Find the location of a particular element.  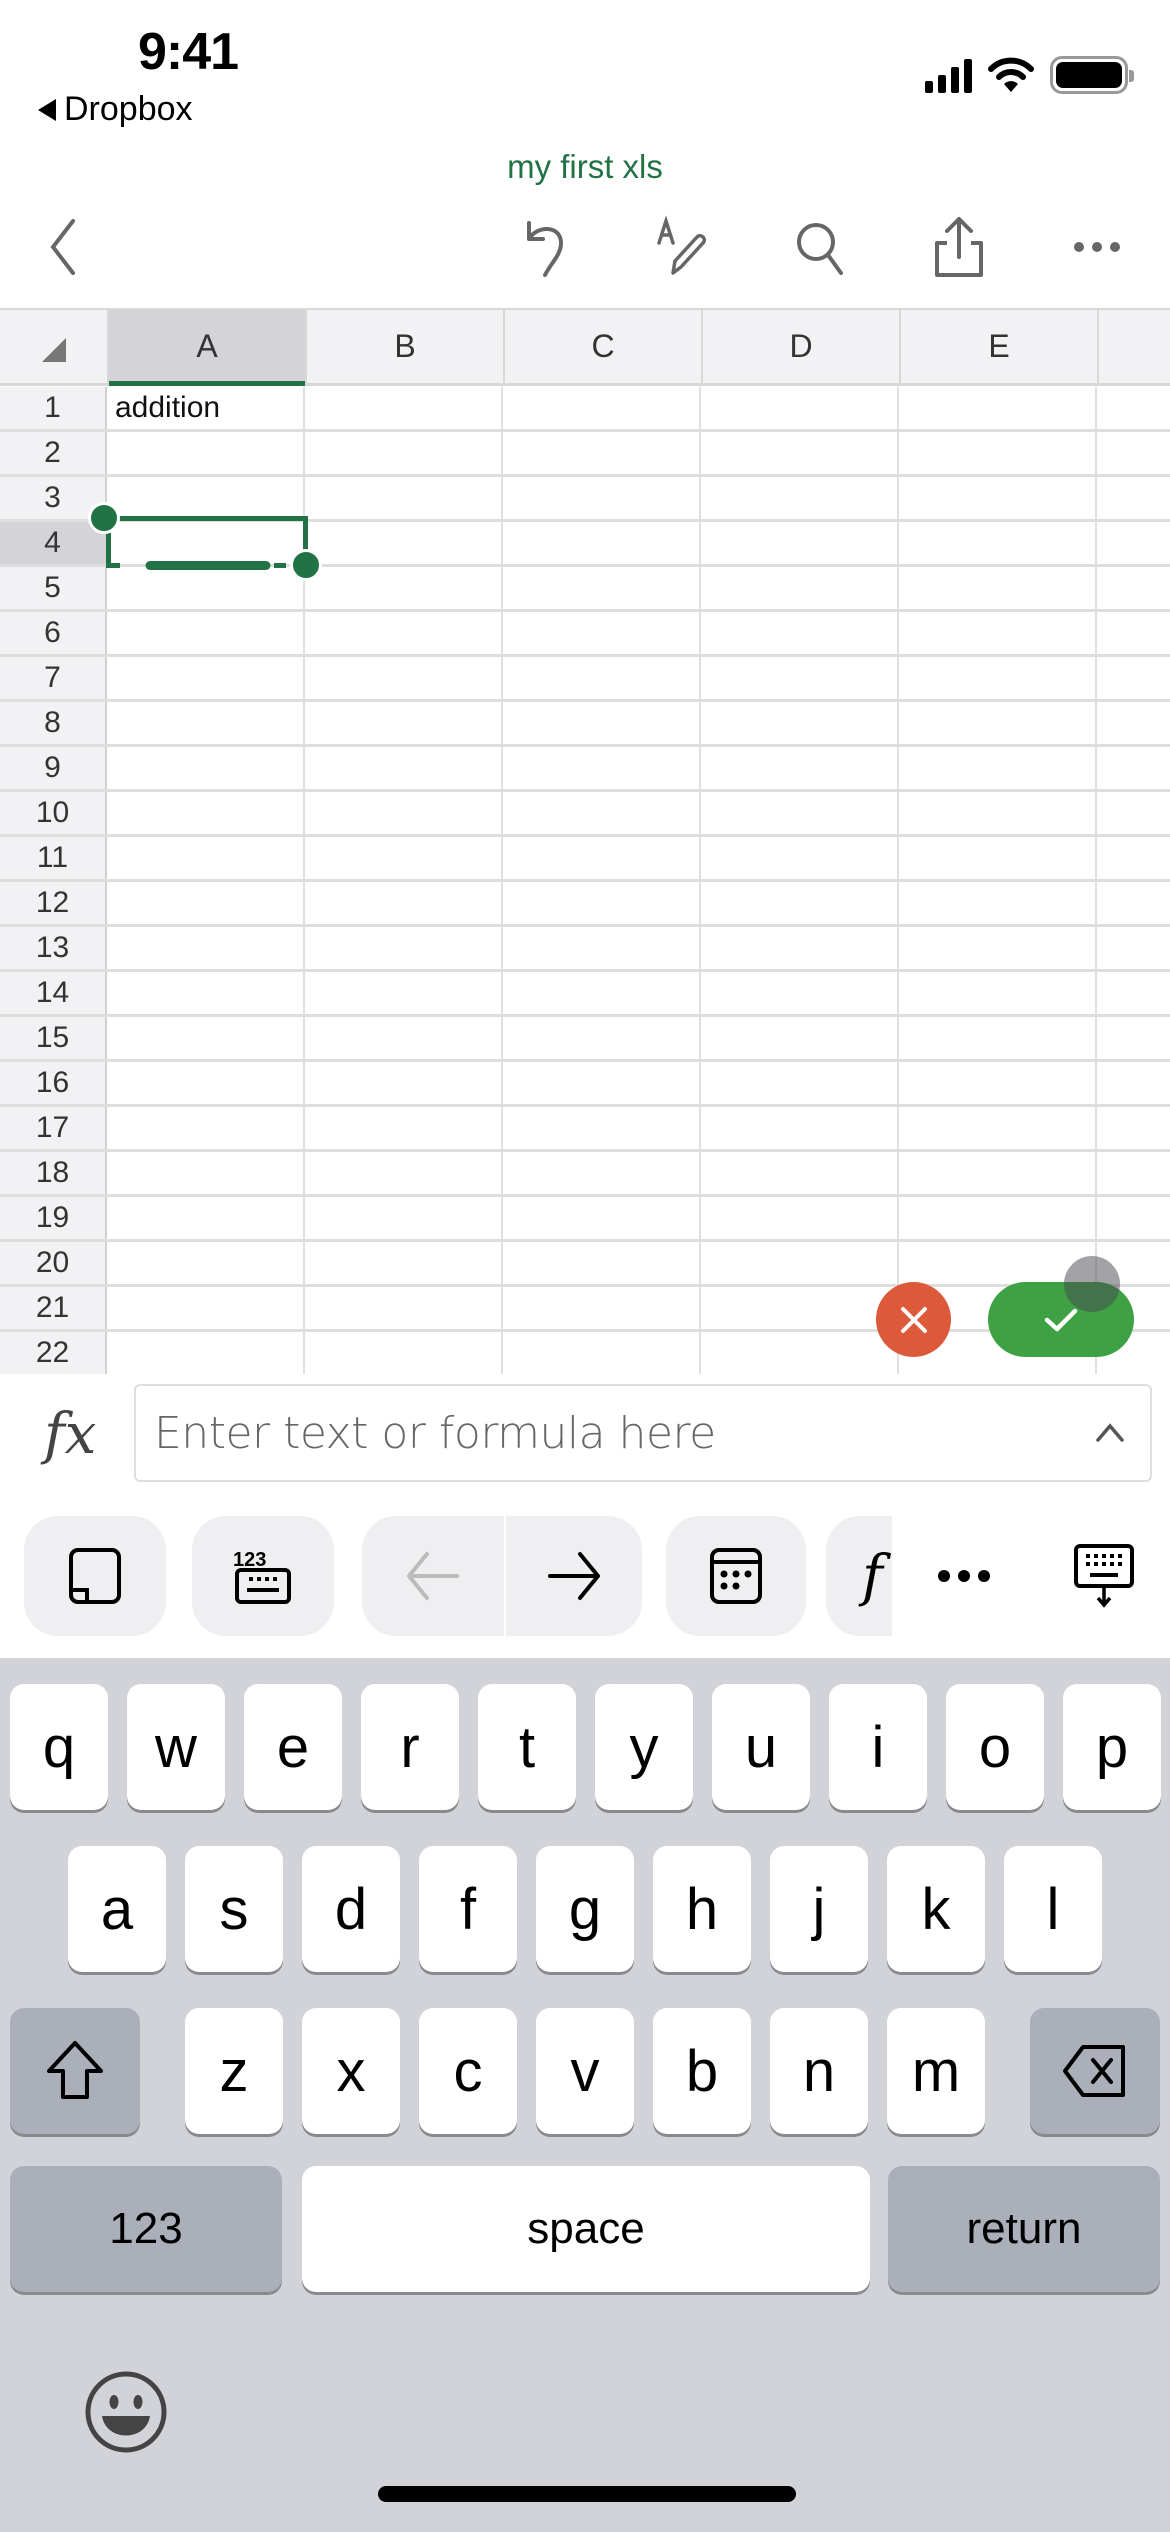

key-y: y is located at coordinates (644, 1747).